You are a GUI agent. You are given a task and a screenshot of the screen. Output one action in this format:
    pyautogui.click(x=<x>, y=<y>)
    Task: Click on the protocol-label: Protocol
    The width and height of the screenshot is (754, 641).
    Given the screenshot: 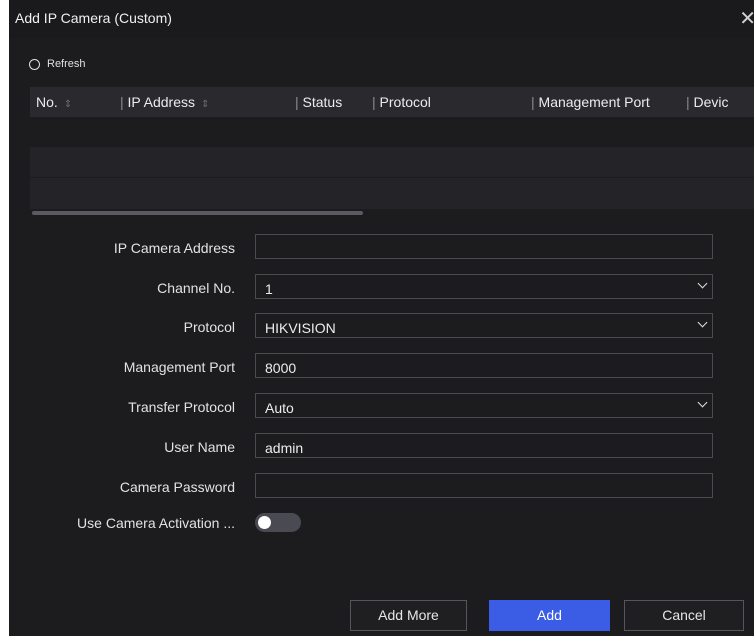 What is the action you would take?
    pyautogui.click(x=209, y=327)
    